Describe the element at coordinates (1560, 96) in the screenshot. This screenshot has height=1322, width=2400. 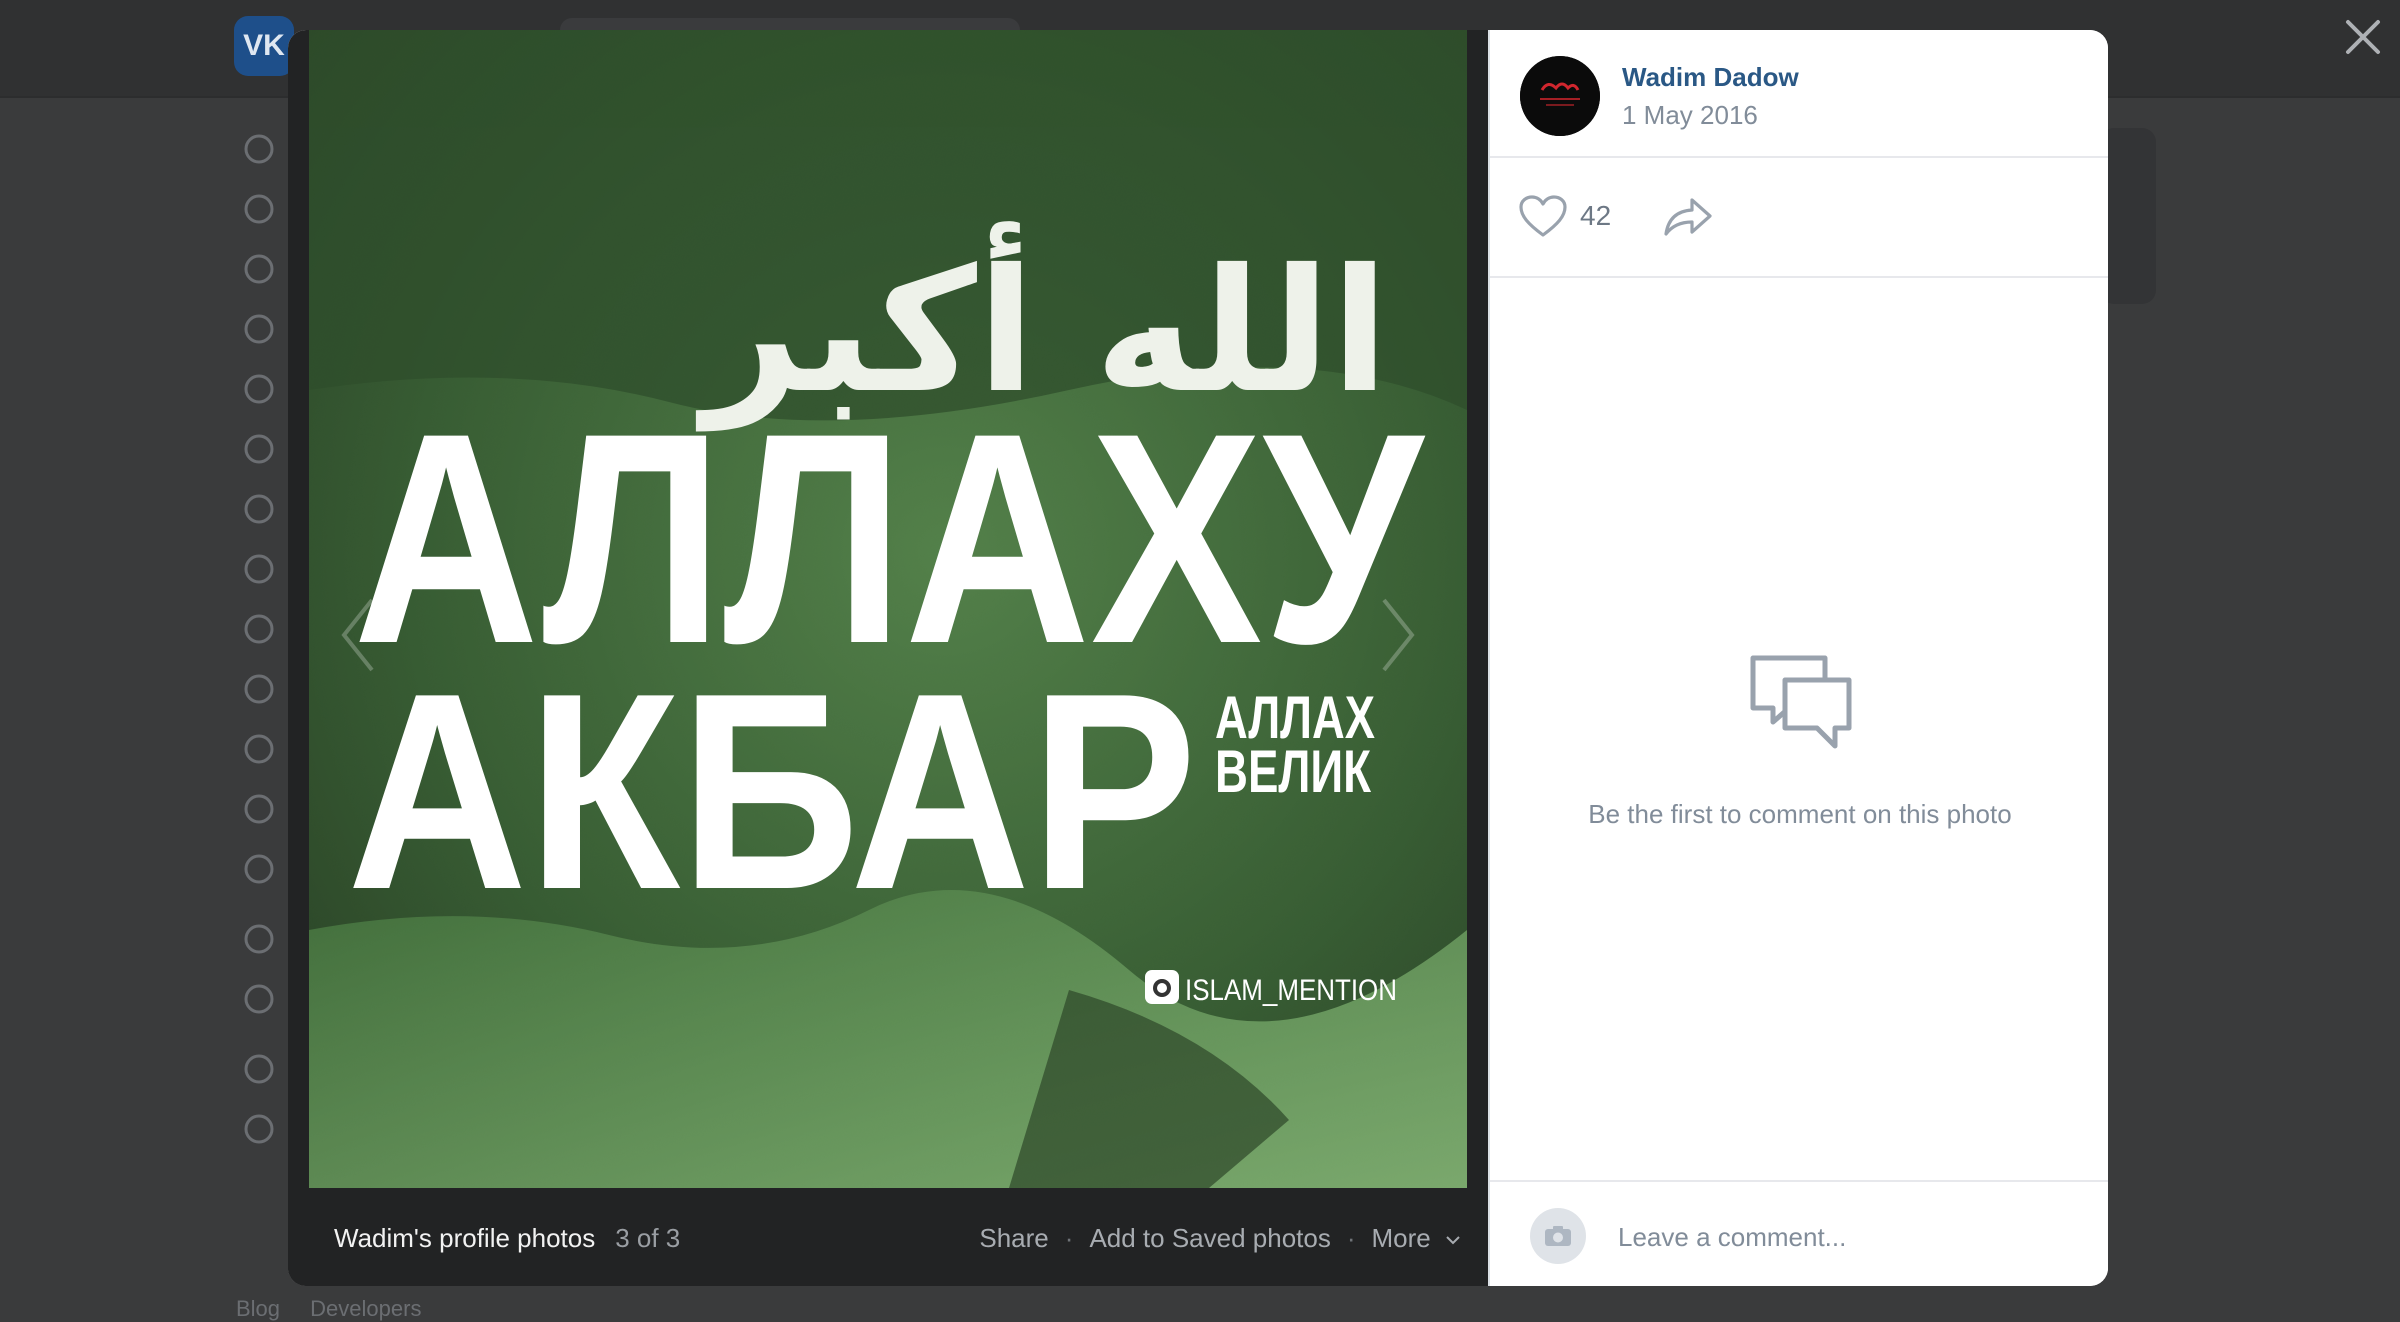
I see `author-avatar` at that location.